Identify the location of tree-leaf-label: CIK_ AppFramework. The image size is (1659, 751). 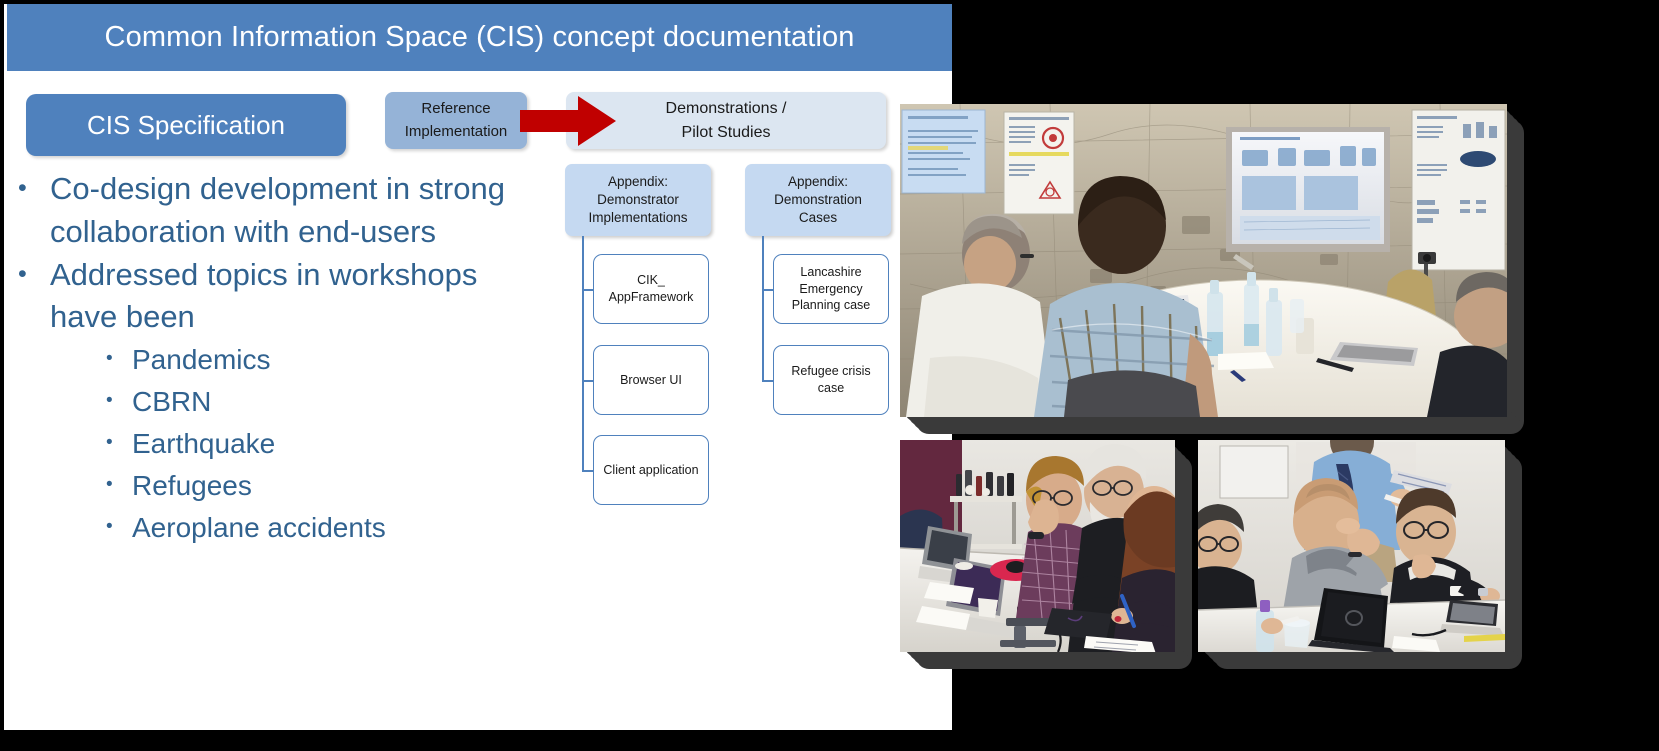
(651, 288).